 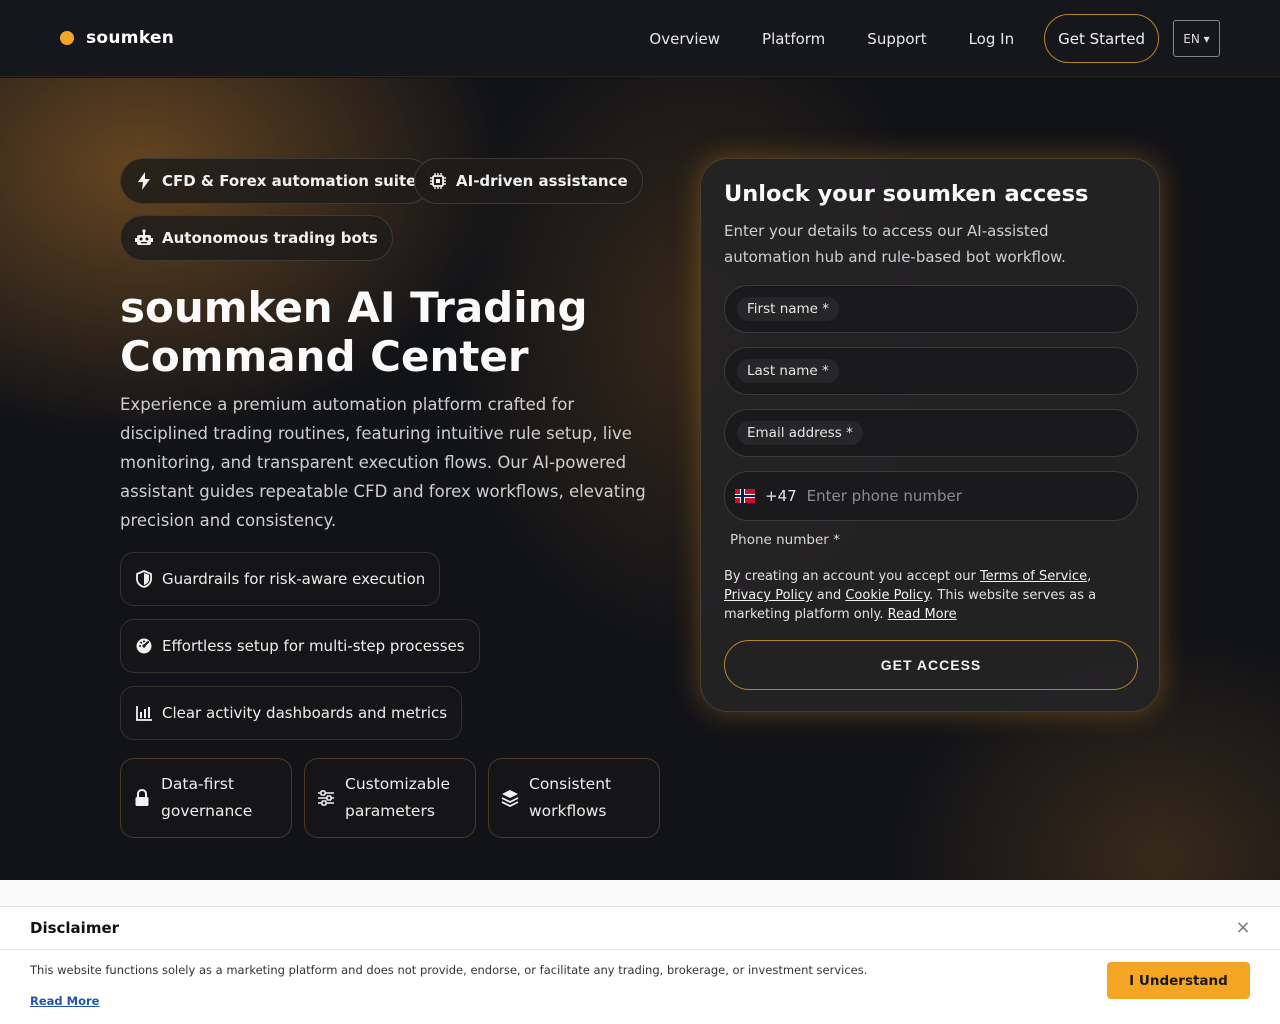 What do you see at coordinates (64, 1001) in the screenshot?
I see `disclaimer-read-more-link: Read More` at bounding box center [64, 1001].